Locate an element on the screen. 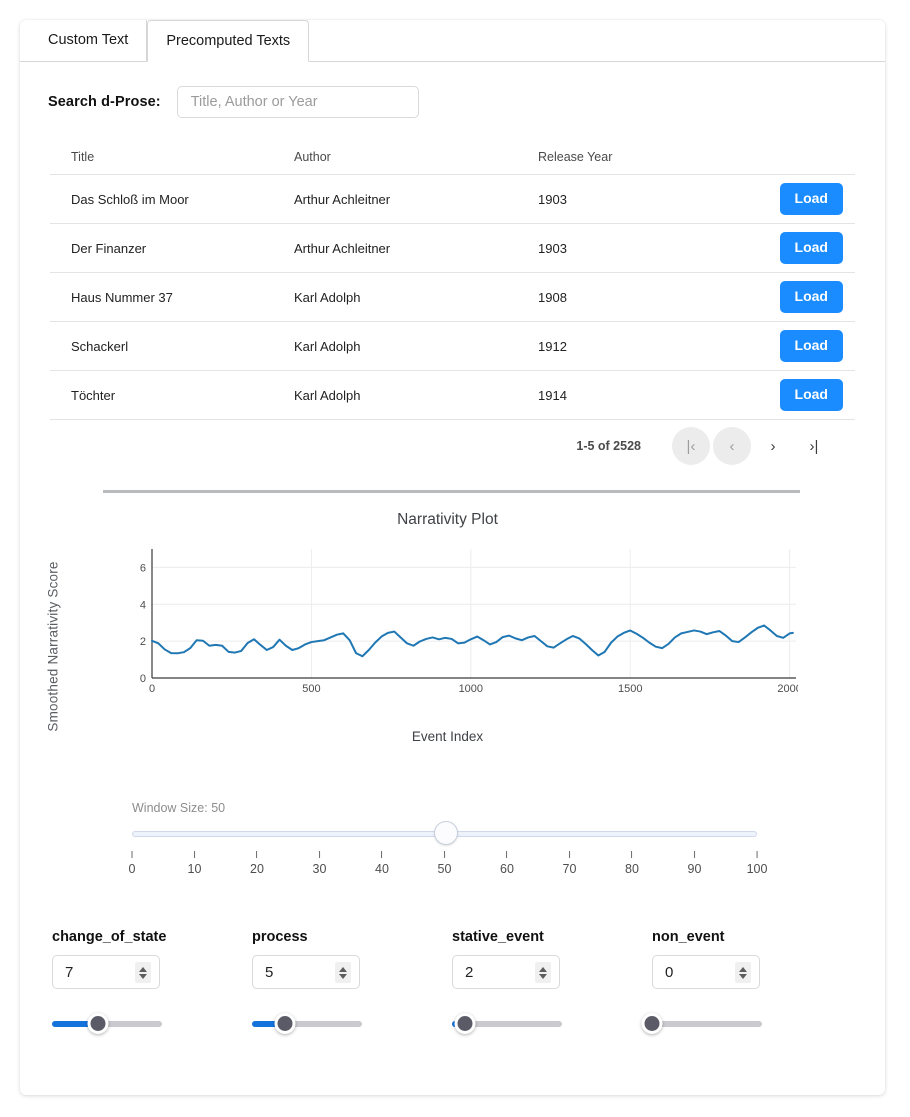  window-size-tick: 30 is located at coordinates (319, 863).